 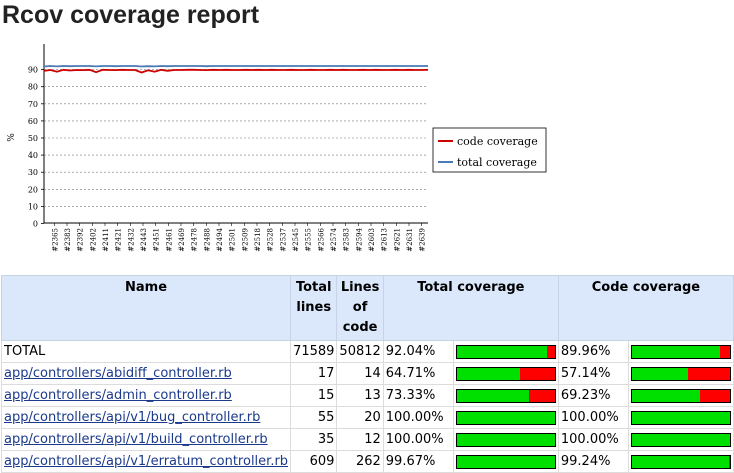 What do you see at coordinates (360, 439) in the screenshot?
I see `lines-of-code-cell: 12` at bounding box center [360, 439].